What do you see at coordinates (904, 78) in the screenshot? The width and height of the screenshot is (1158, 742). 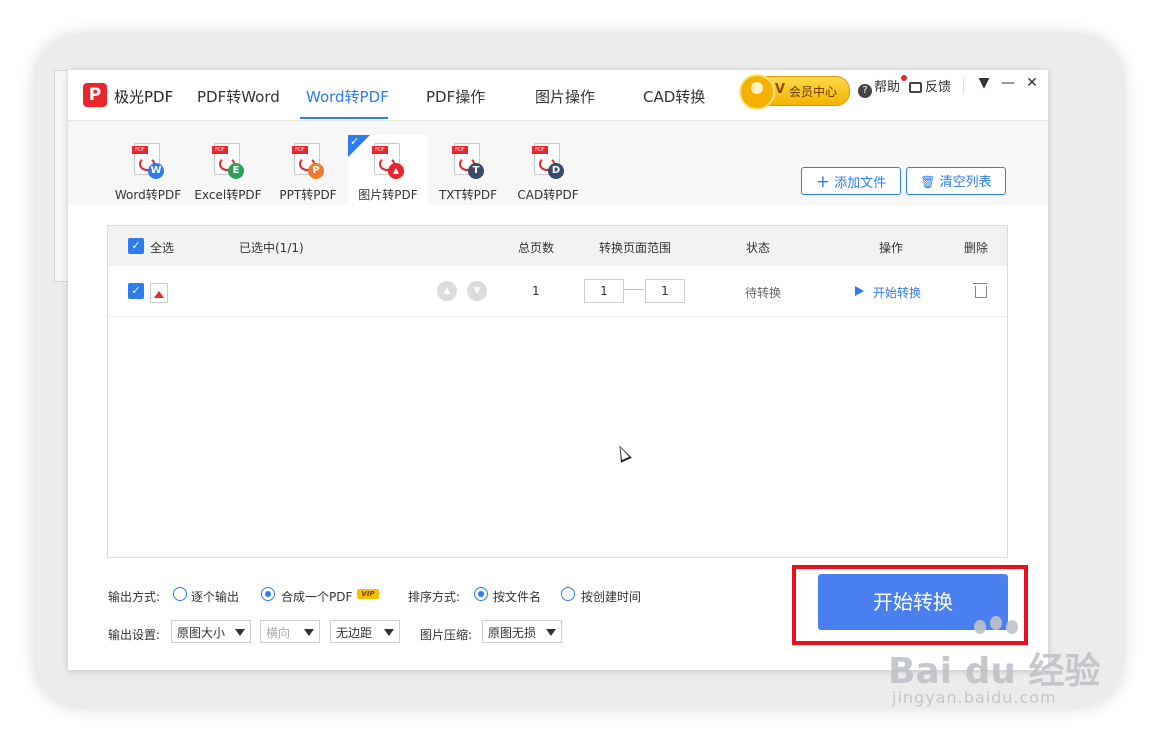 I see `notification-dot` at bounding box center [904, 78].